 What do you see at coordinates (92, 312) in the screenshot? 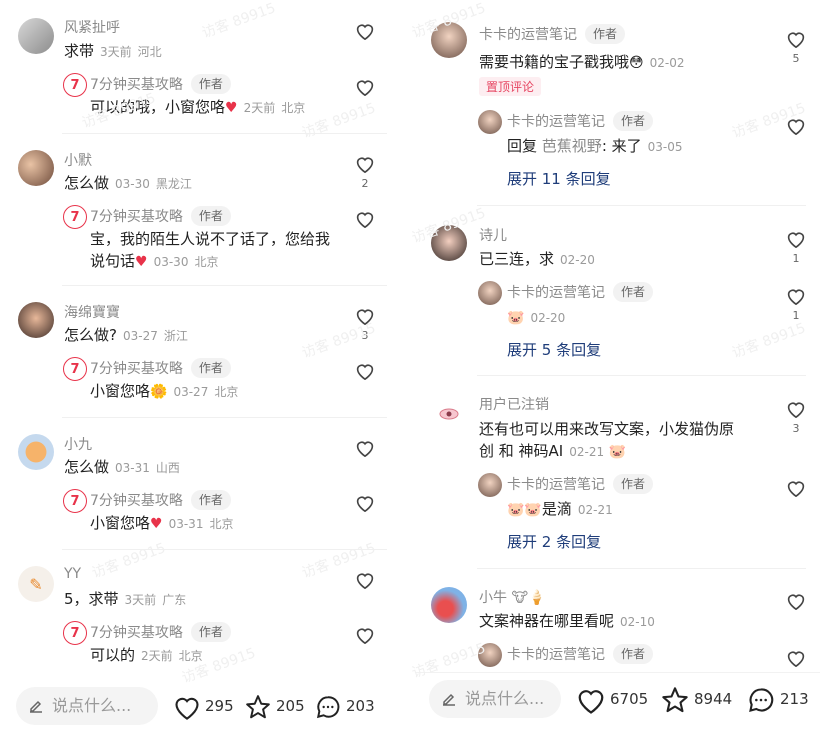
I see `comment-username: 海绵寶寶` at bounding box center [92, 312].